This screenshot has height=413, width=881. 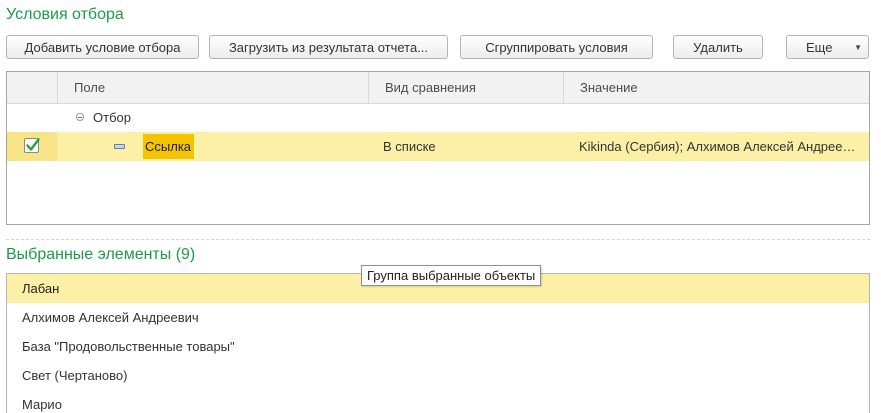 I want to click on group-conditions-button: Сгруппировать условия, so click(x=556, y=47).